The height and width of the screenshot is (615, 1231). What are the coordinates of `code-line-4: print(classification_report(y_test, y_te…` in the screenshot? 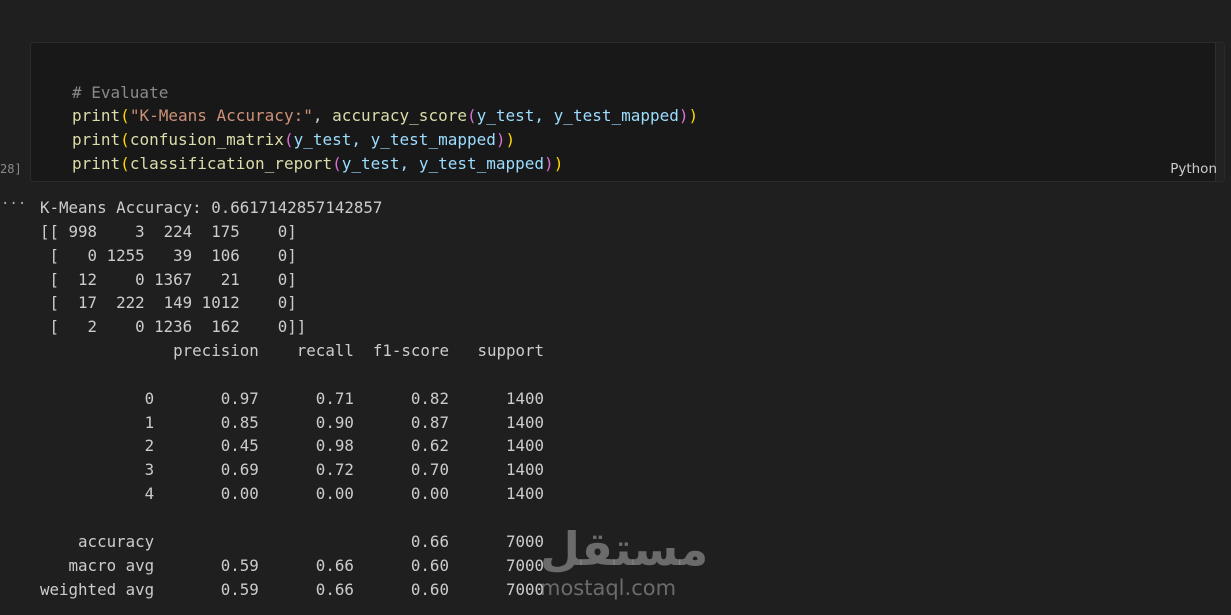 It's located at (385, 164).